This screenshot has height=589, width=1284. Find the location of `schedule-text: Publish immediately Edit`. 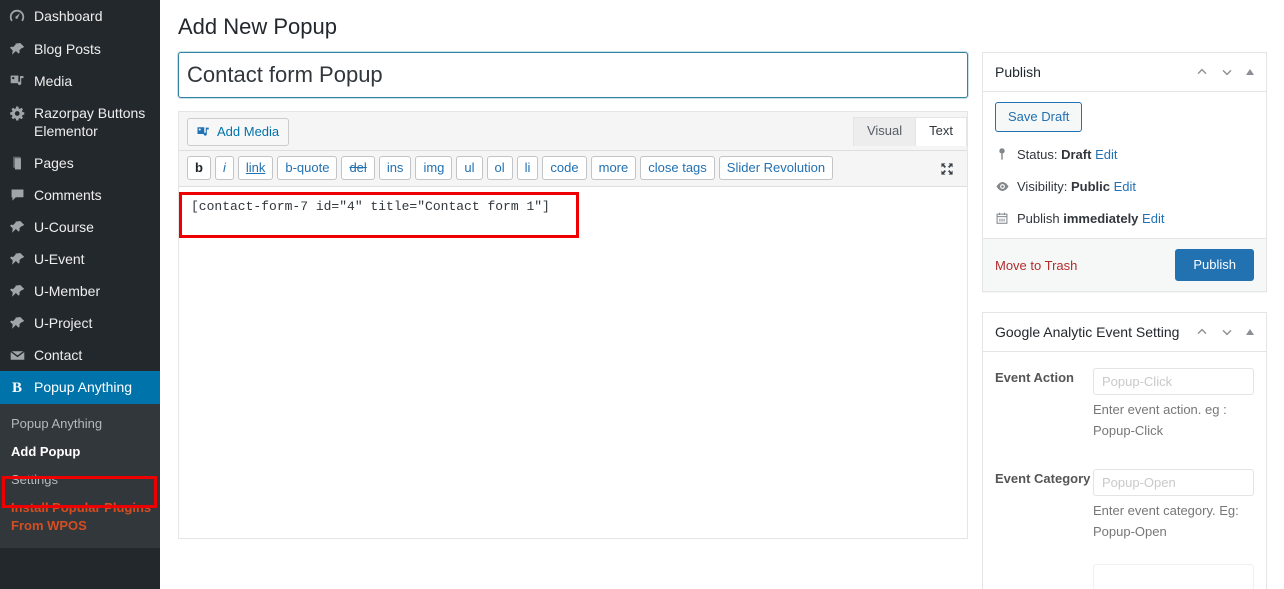

schedule-text: Publish immediately Edit is located at coordinates (1090, 219).